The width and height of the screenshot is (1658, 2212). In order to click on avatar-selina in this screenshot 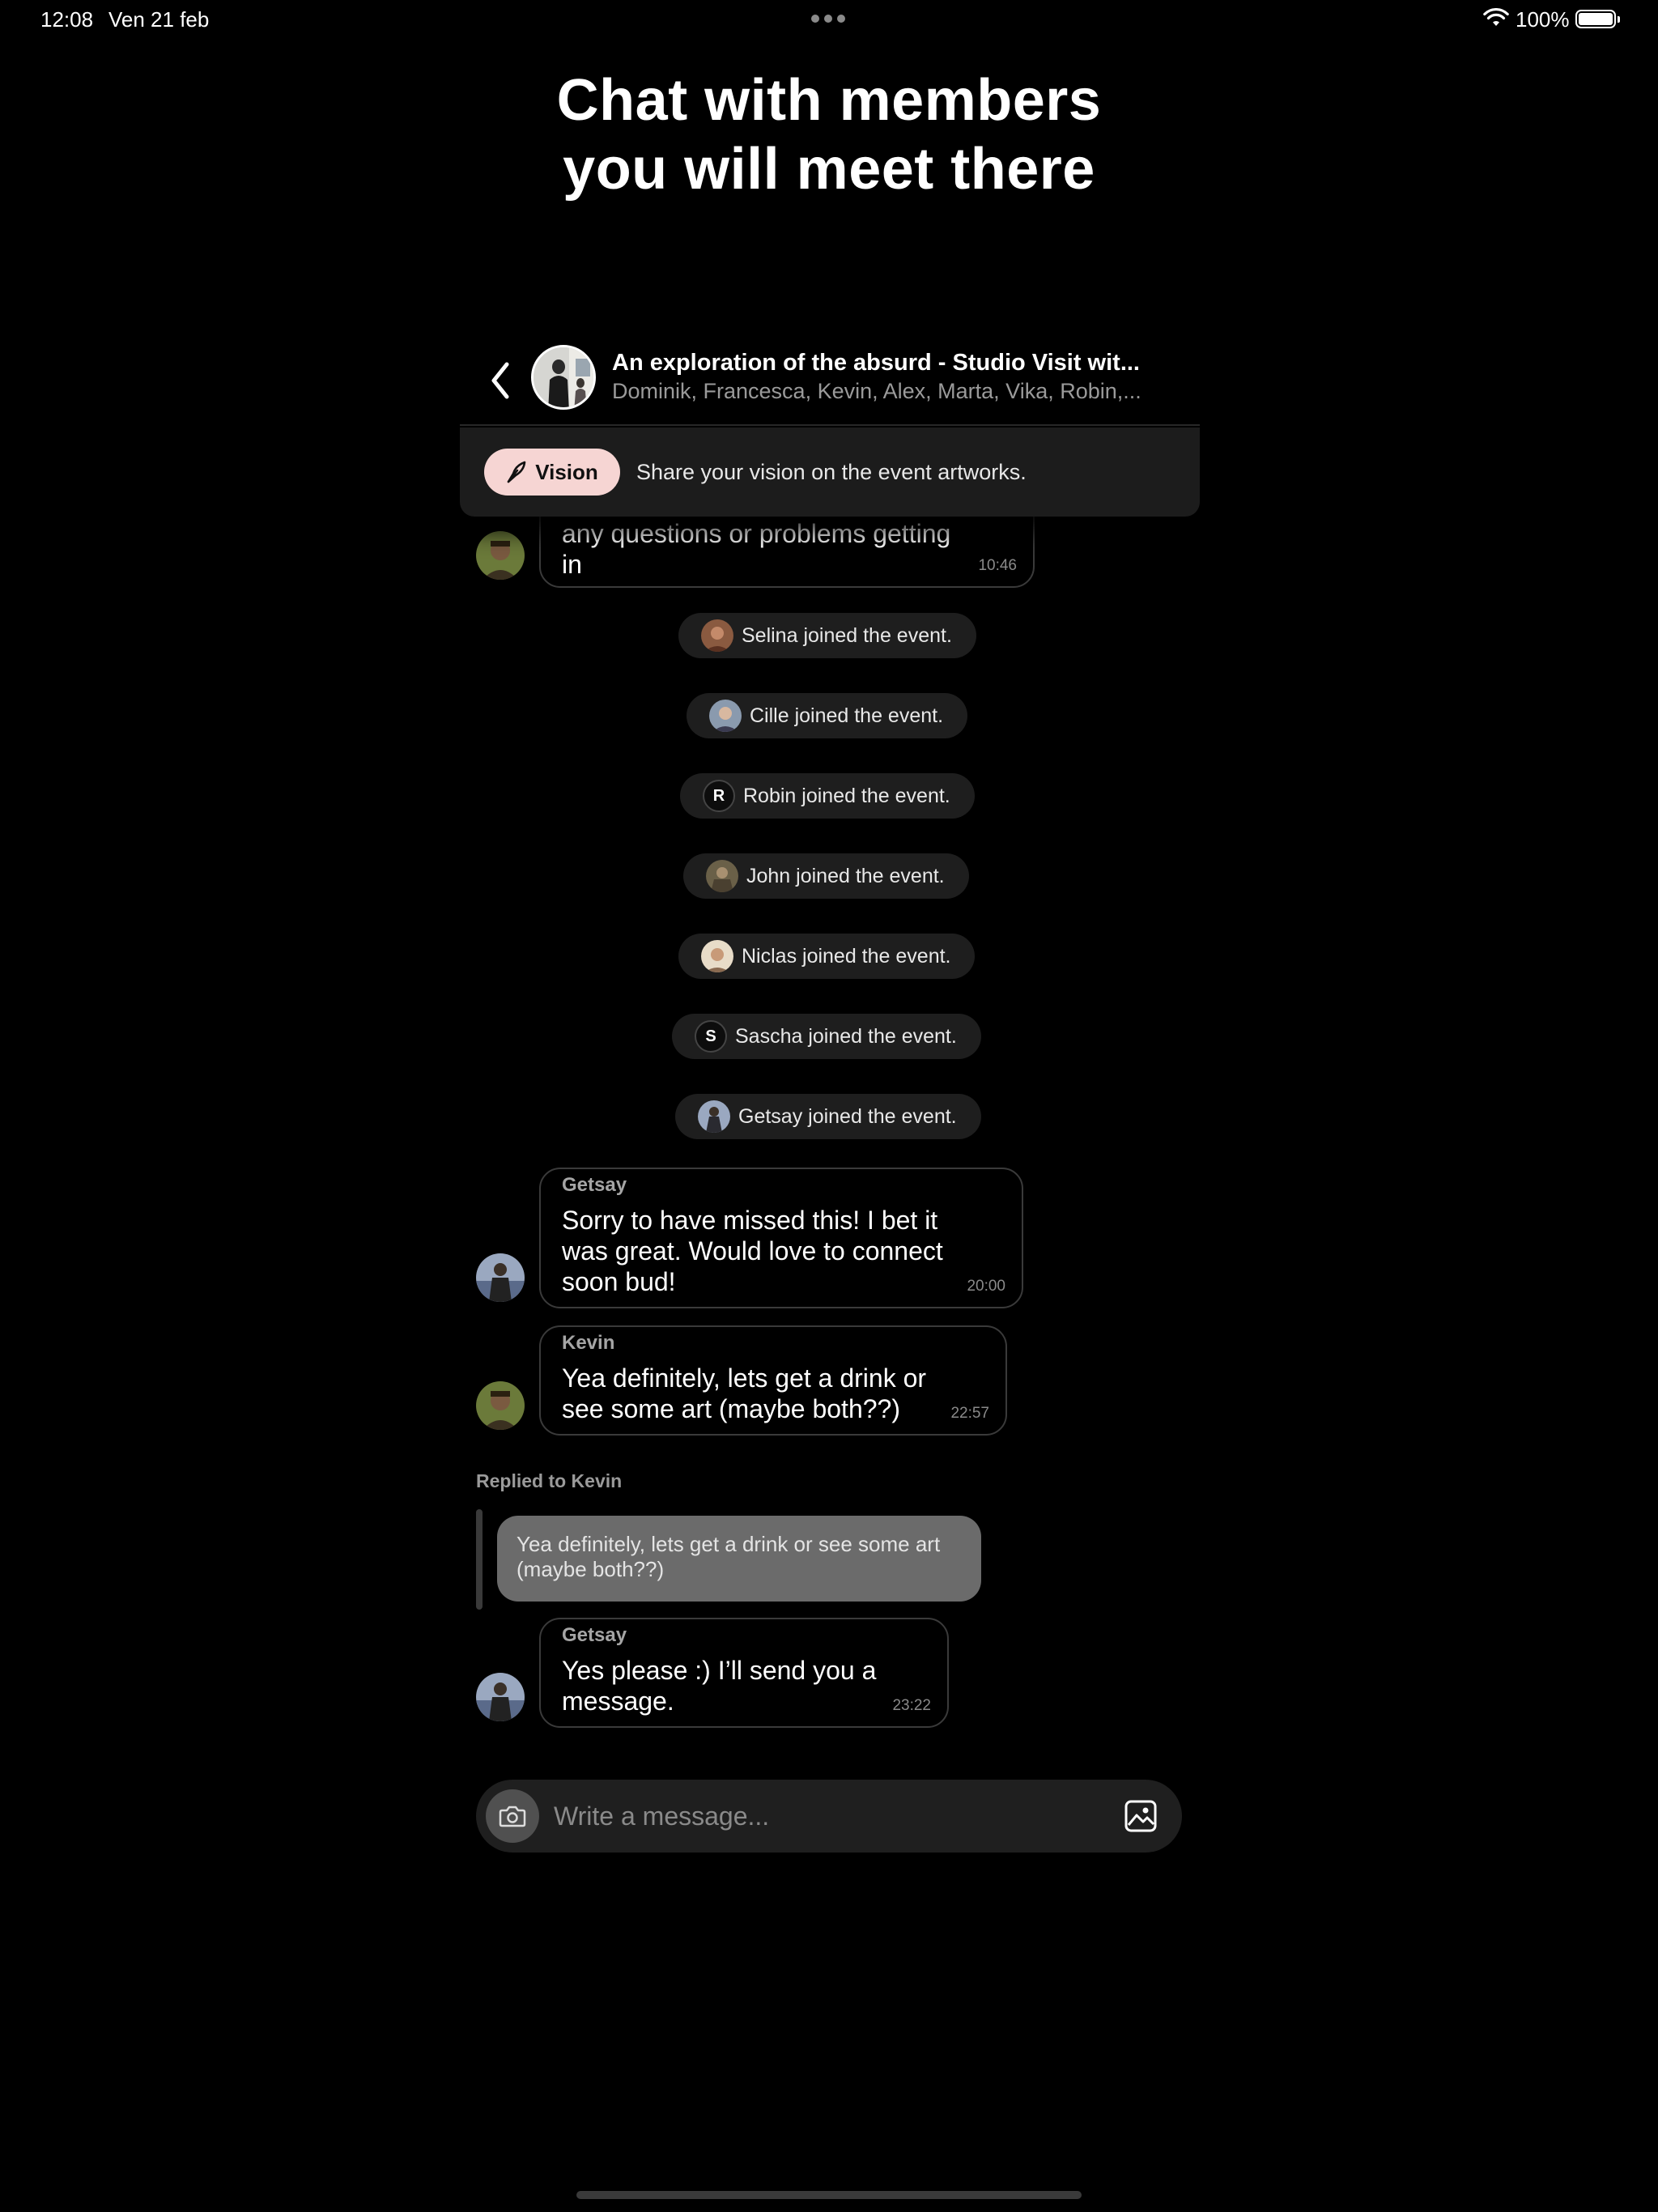, I will do `click(717, 636)`.